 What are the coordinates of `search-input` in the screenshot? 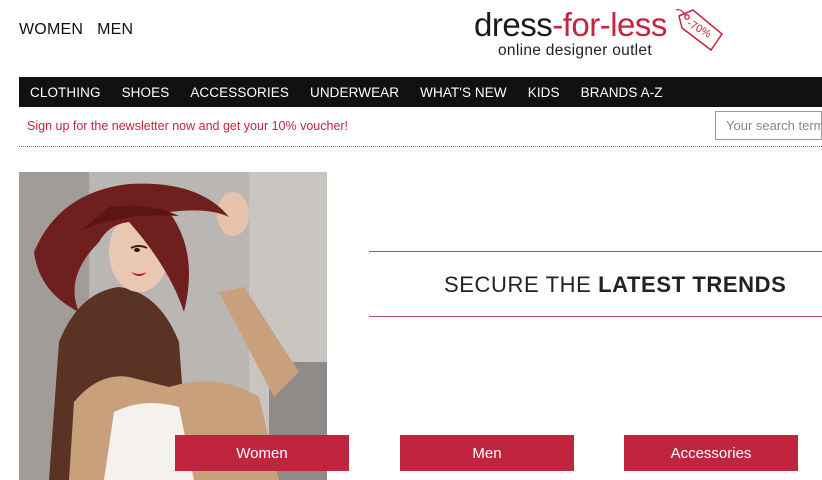 It's located at (768, 125).